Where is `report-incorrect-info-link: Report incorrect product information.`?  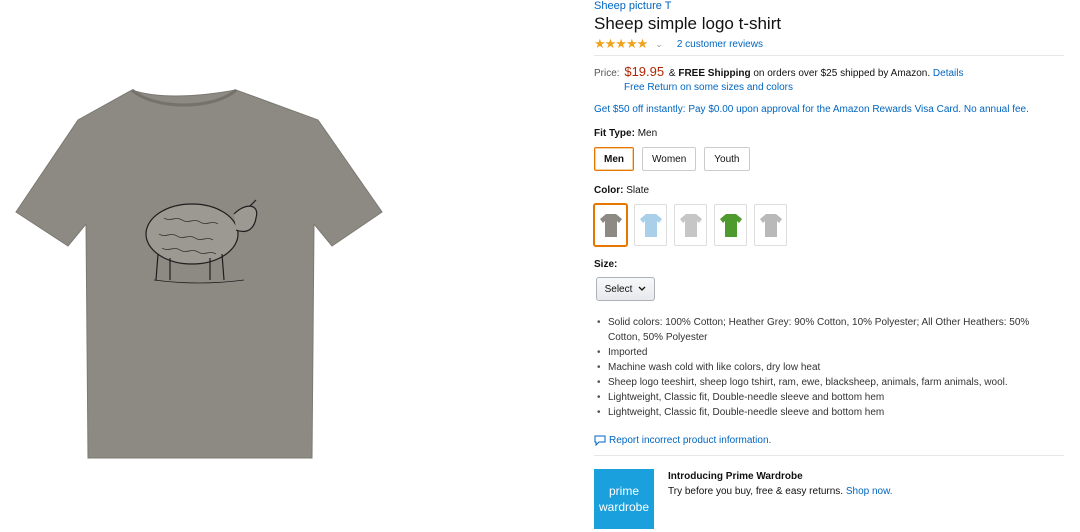
report-incorrect-info-link: Report incorrect product information. is located at coordinates (682, 440).